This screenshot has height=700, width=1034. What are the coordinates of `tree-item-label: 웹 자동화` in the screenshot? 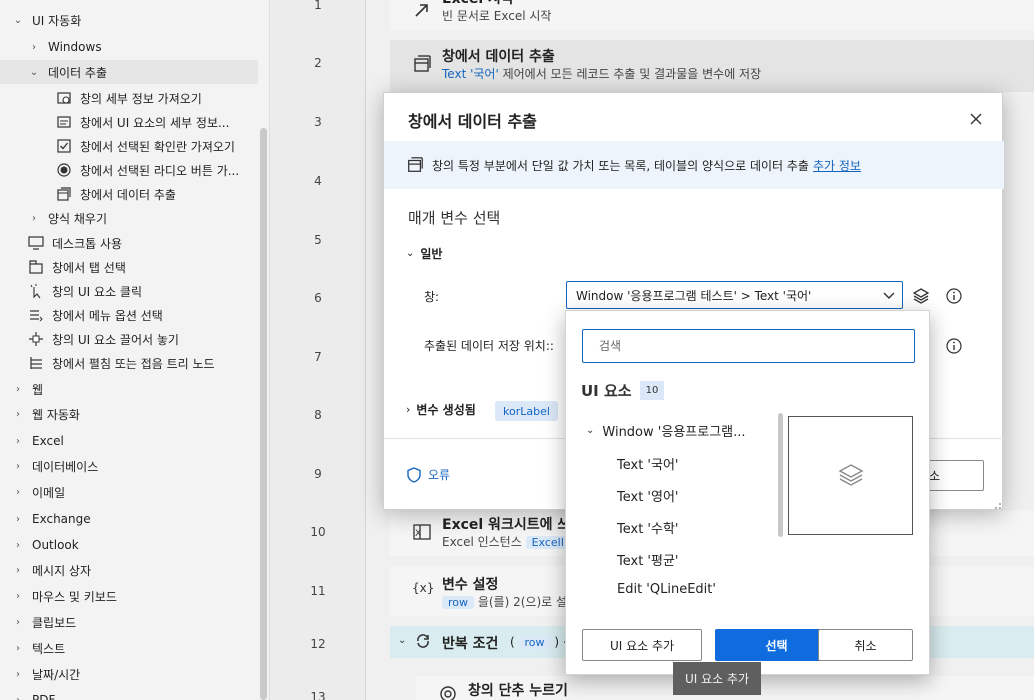 It's located at (56, 414).